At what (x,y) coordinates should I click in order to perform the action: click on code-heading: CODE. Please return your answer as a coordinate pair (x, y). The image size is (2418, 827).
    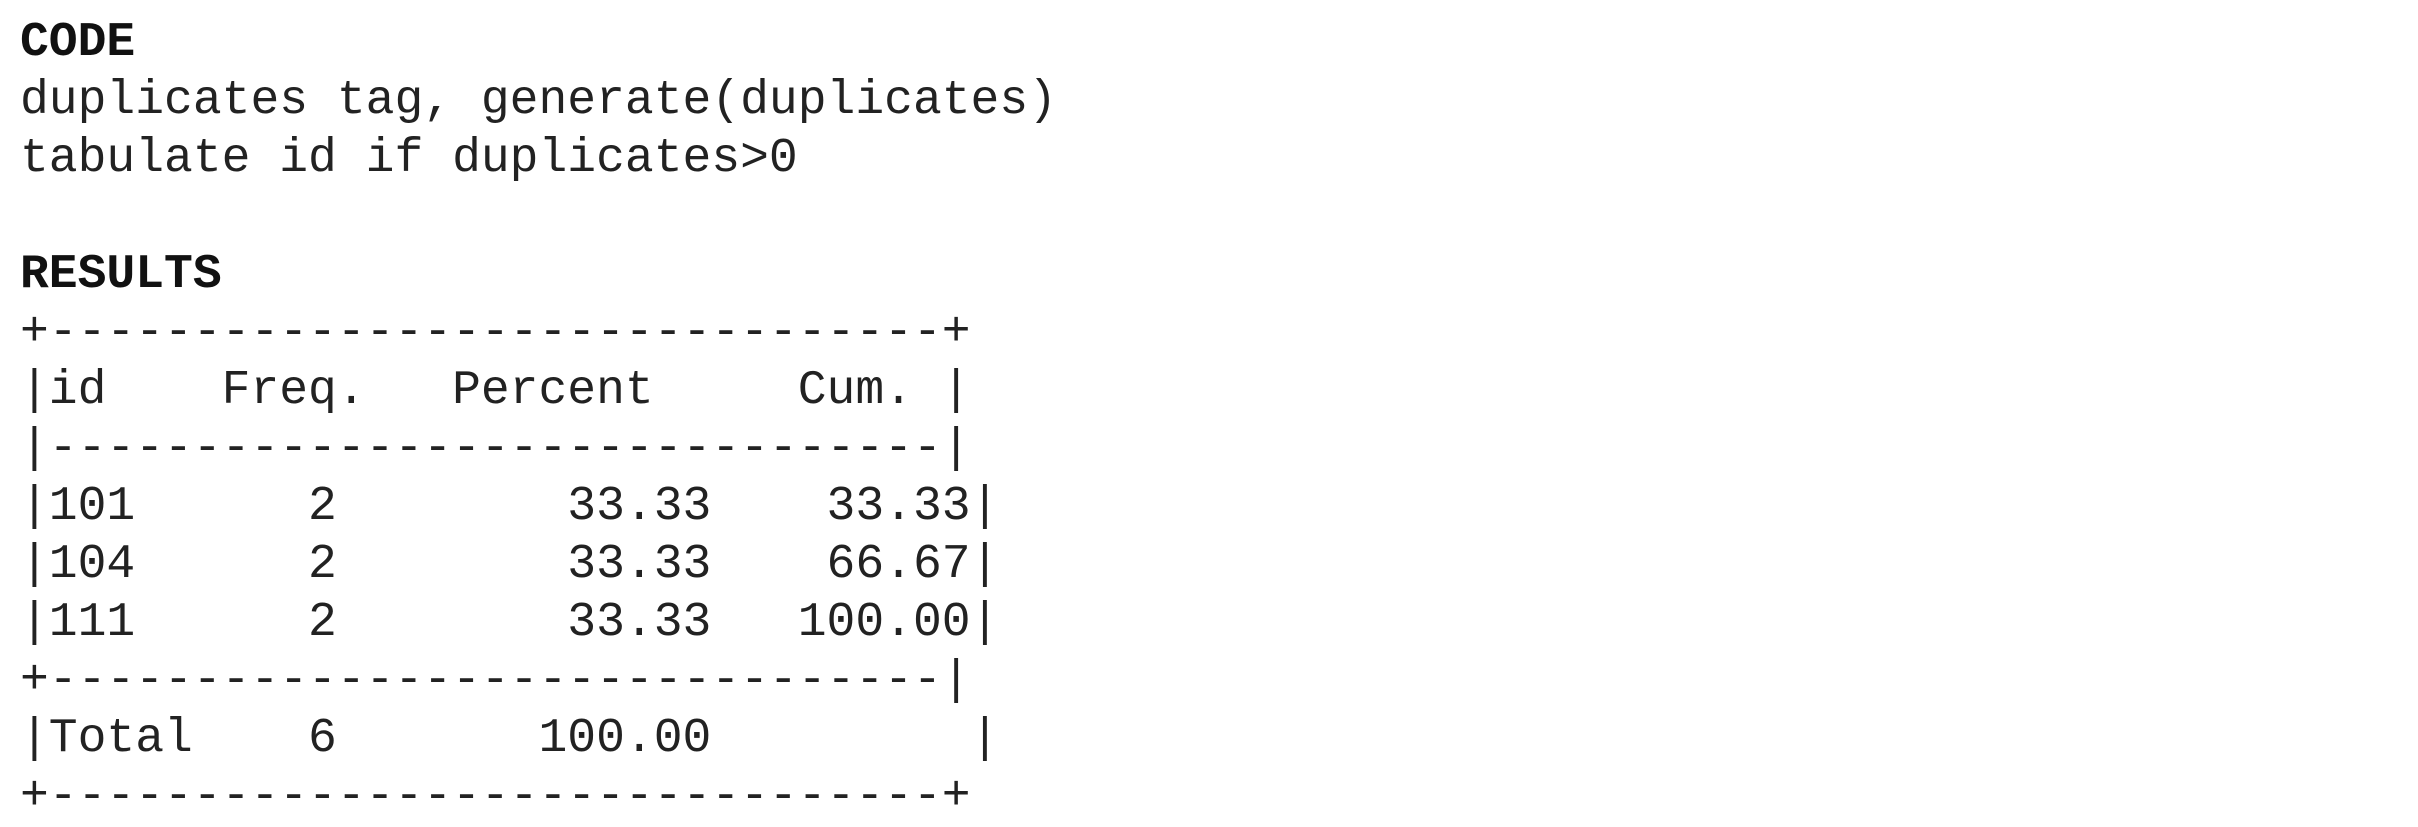
    Looking at the image, I should click on (78, 43).